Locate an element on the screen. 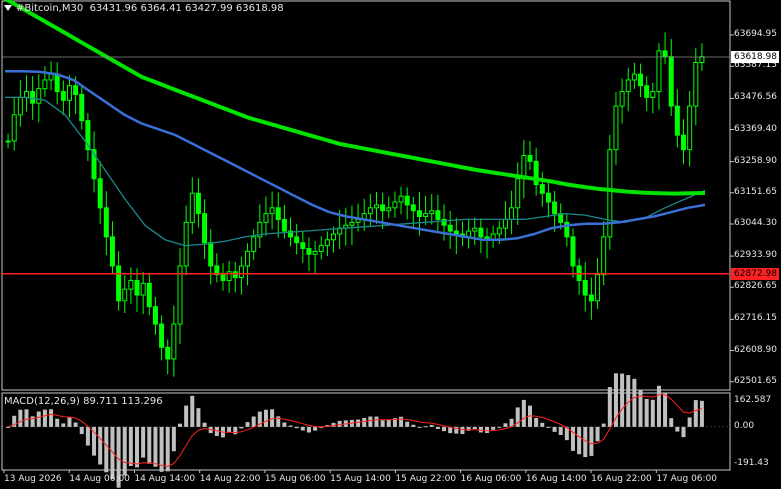  time-tick-label: 15 Aug 22:00 is located at coordinates (426, 479).